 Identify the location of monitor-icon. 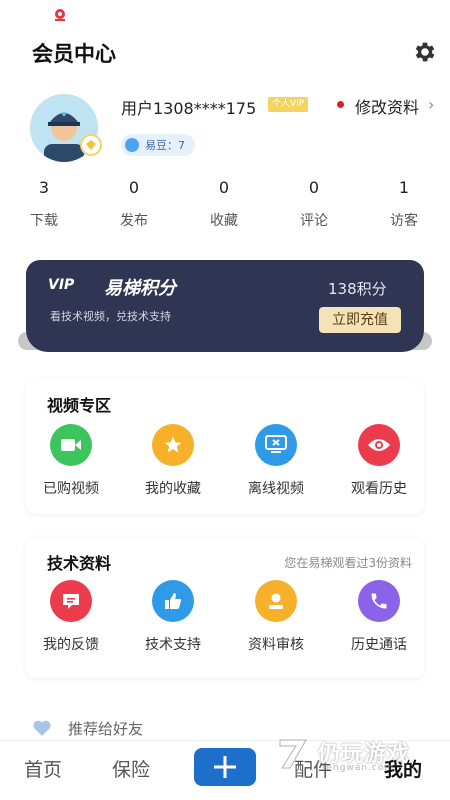
(276, 445).